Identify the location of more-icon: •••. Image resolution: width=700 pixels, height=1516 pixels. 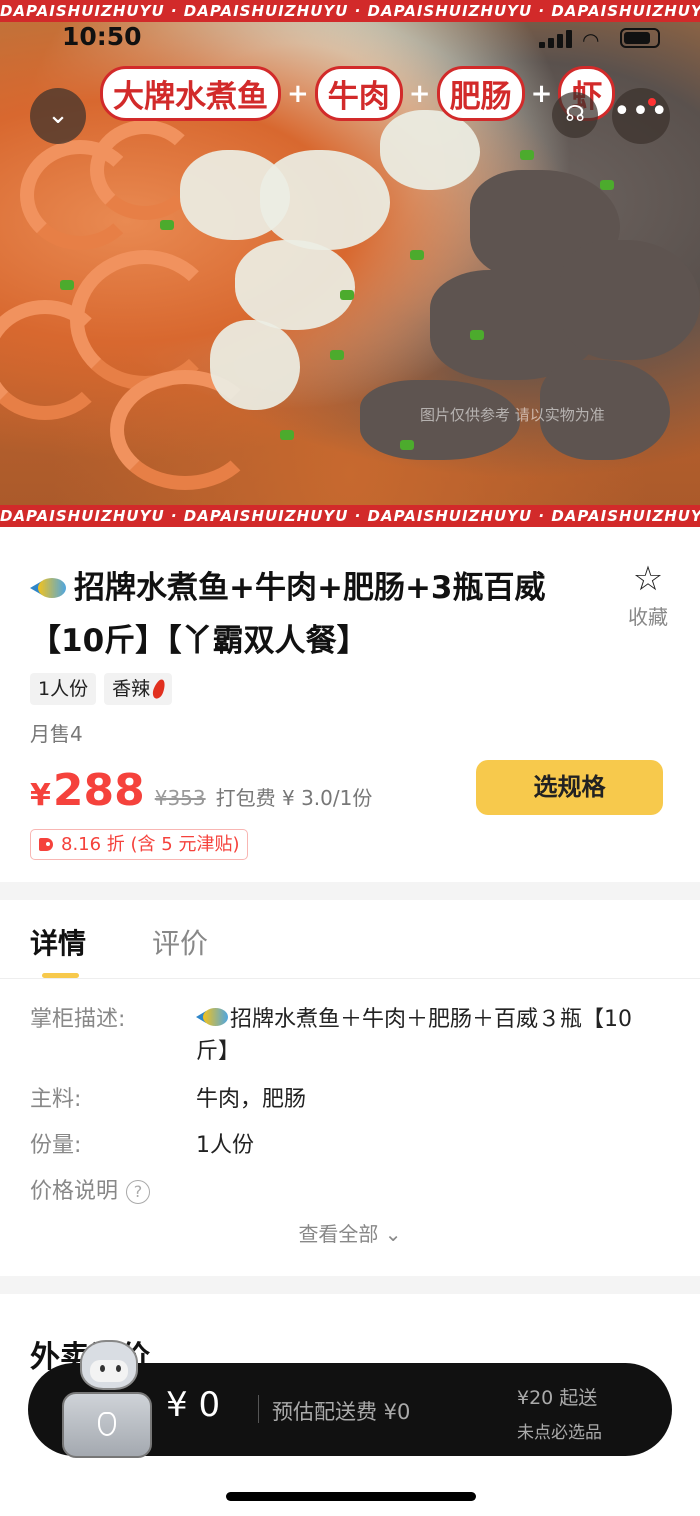
(641, 111).